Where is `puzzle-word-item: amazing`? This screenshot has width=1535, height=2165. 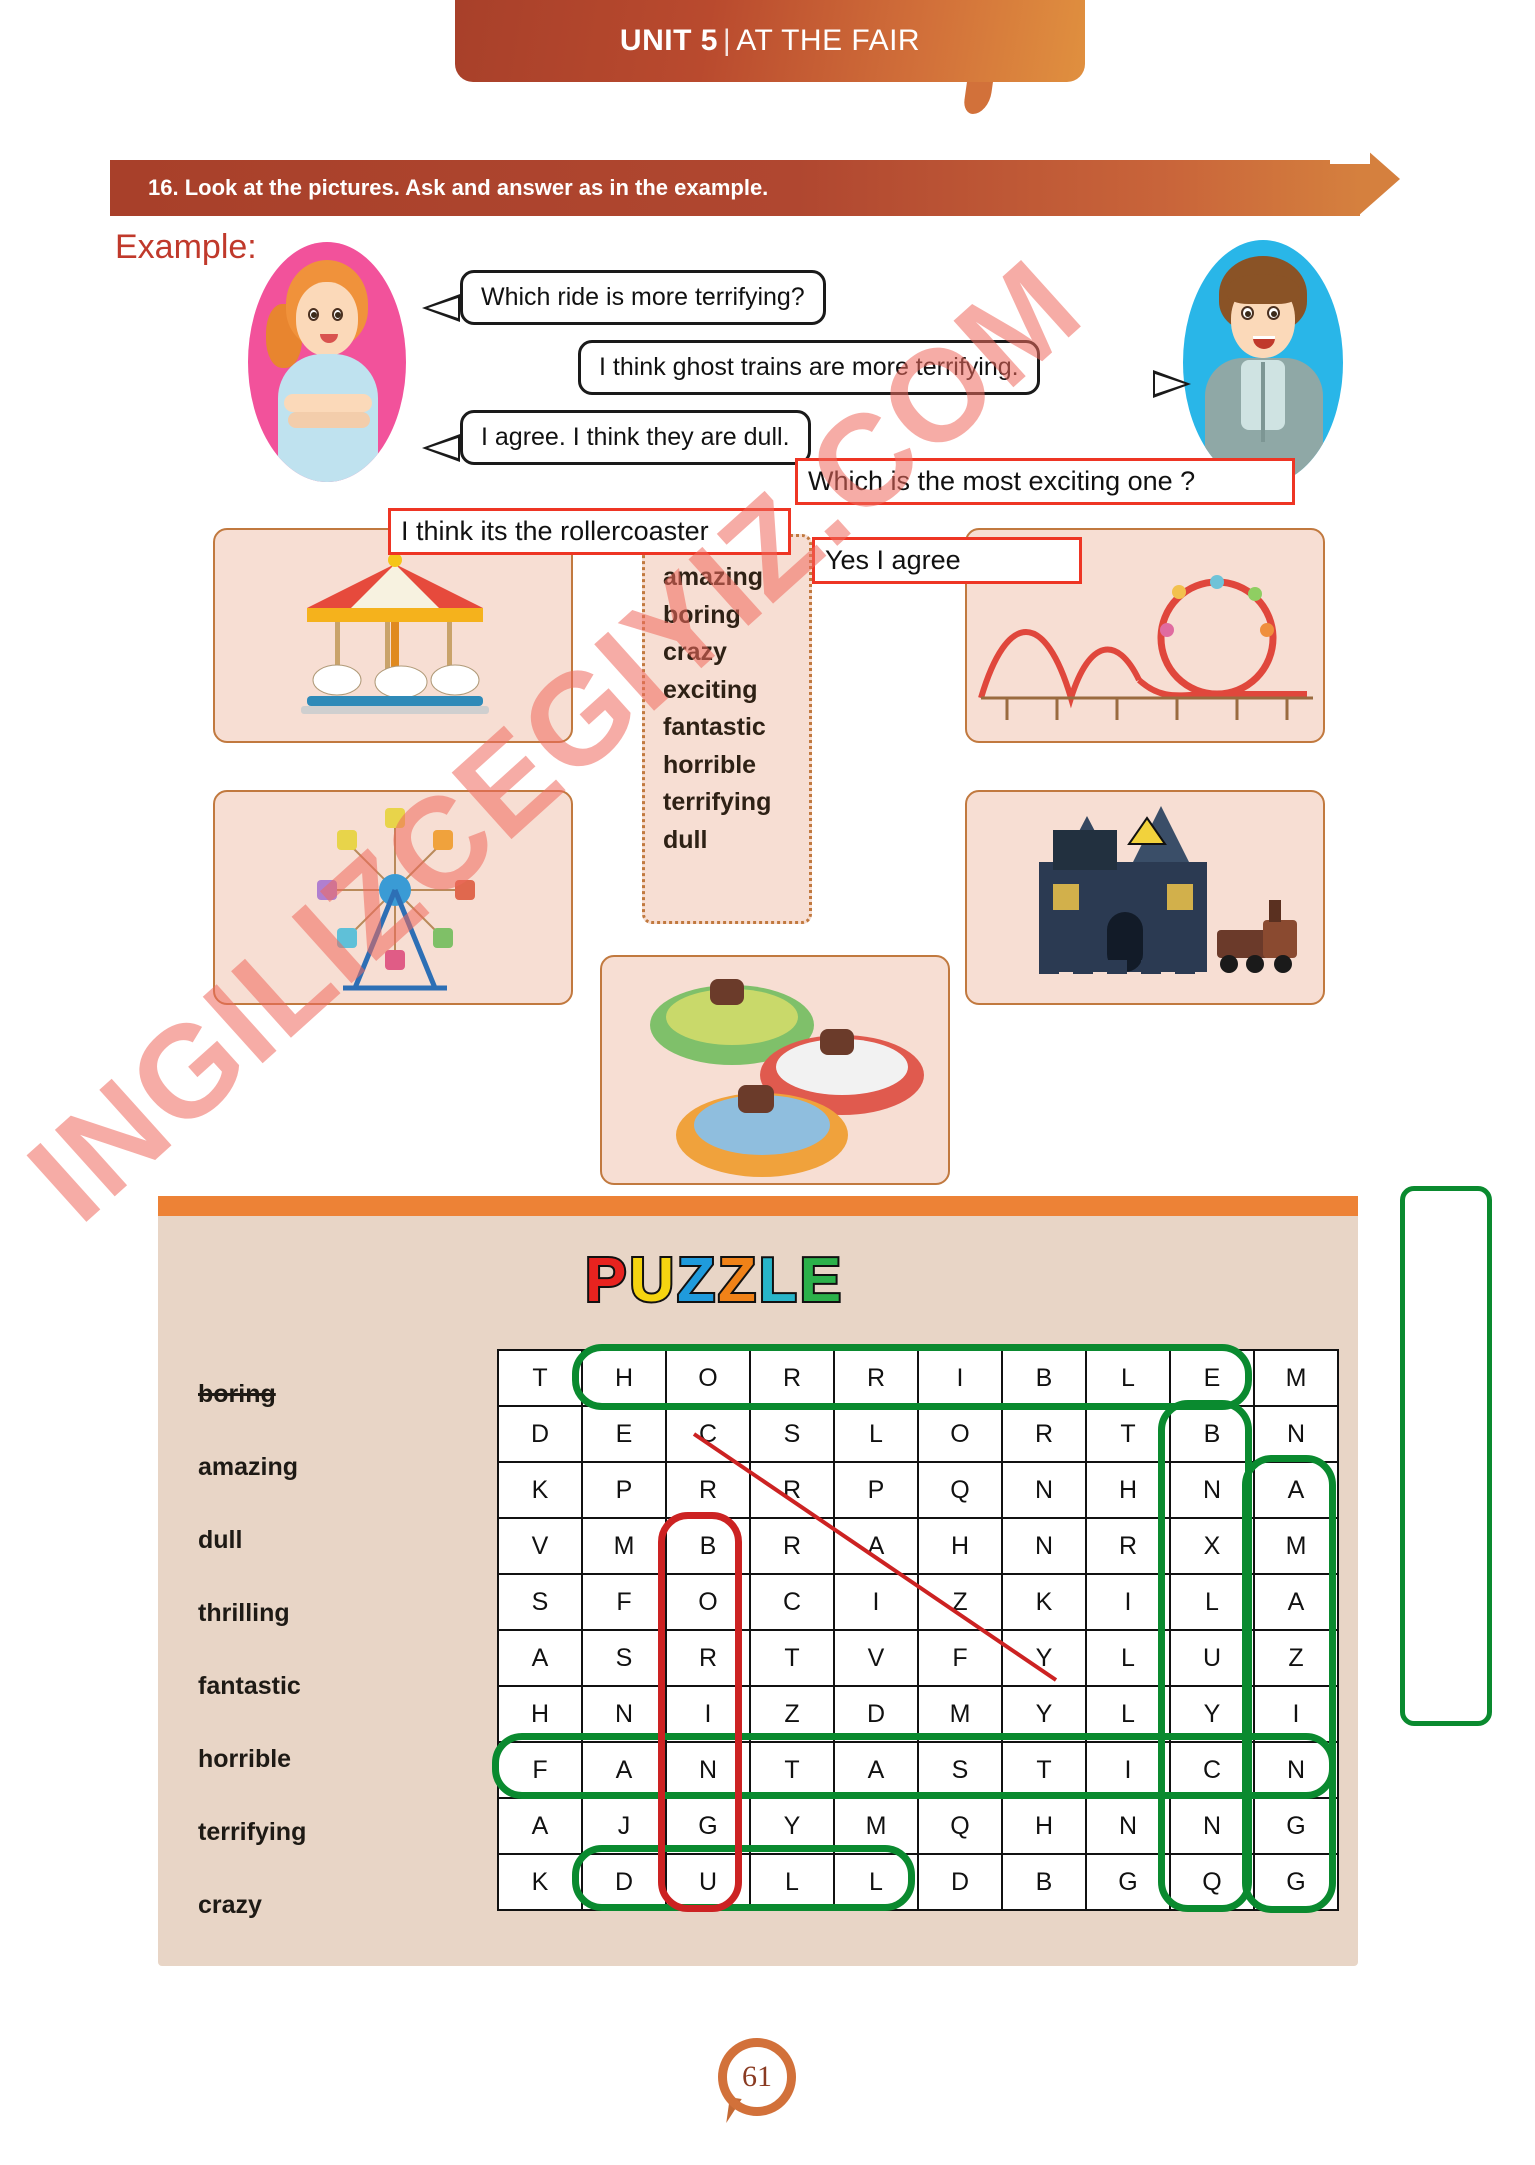
puzzle-word-item: amazing is located at coordinates (323, 1467).